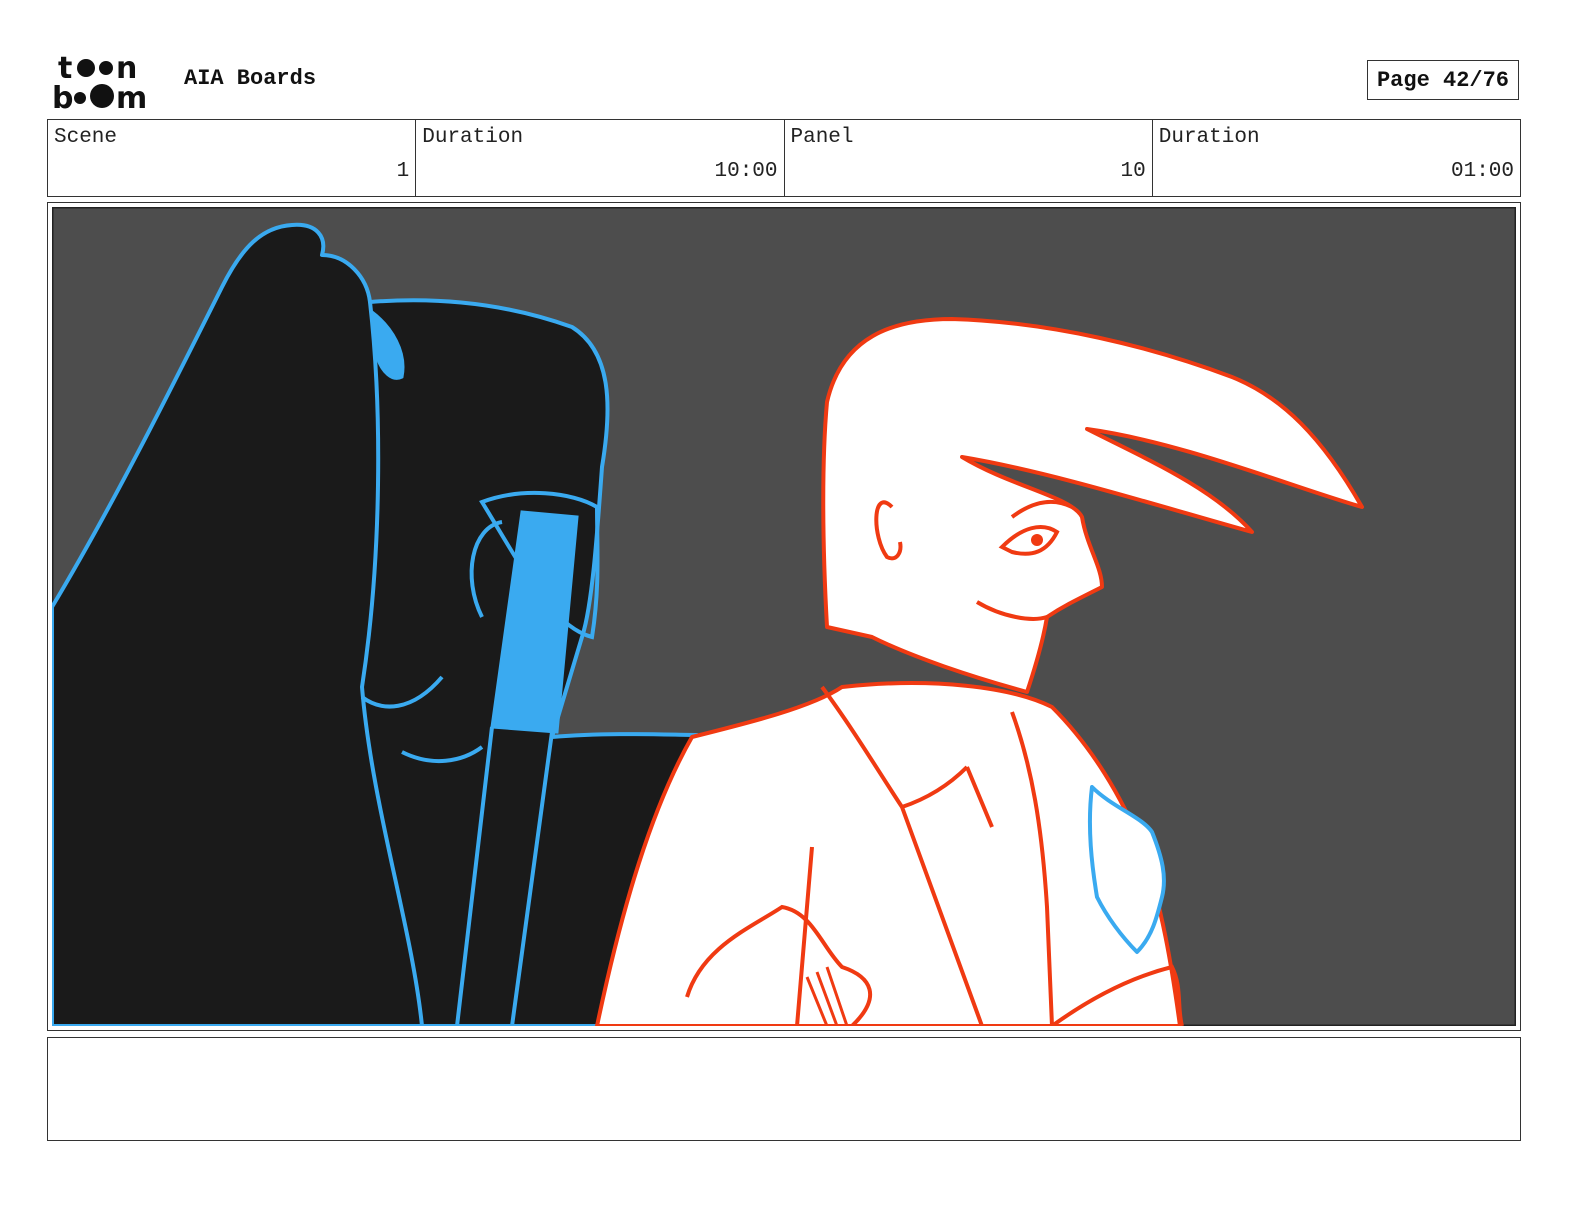 This screenshot has height=1224, width=1584. What do you see at coordinates (1443, 80) in the screenshot?
I see `page-indicator: Page 42/76` at bounding box center [1443, 80].